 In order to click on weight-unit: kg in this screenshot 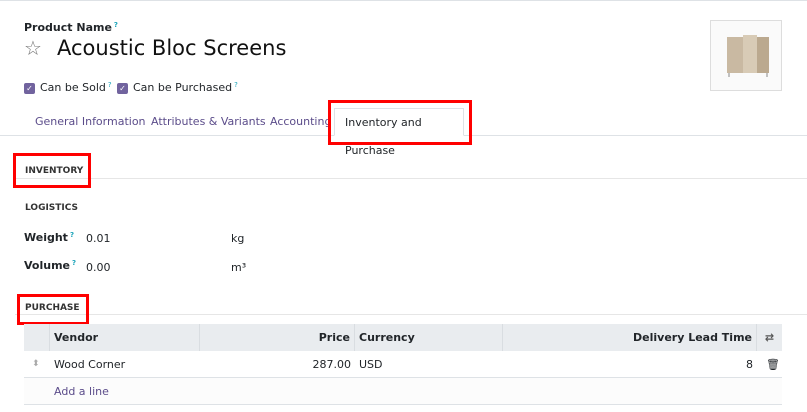, I will do `click(238, 238)`.